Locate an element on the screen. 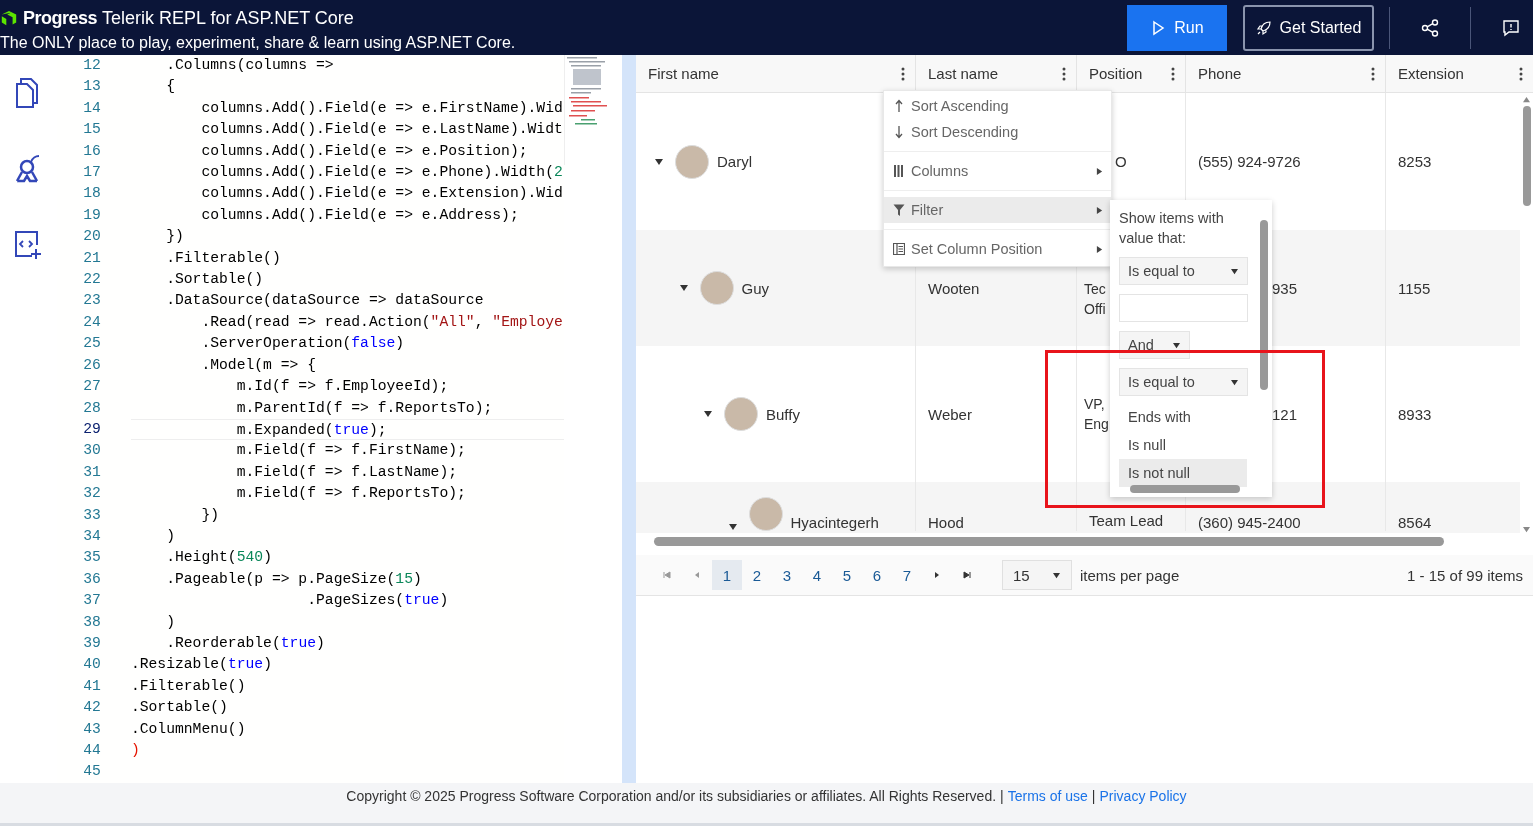 The width and height of the screenshot is (1533, 826). code-line: columns.Add().Field(e => e.Position); is located at coordinates (364, 150).